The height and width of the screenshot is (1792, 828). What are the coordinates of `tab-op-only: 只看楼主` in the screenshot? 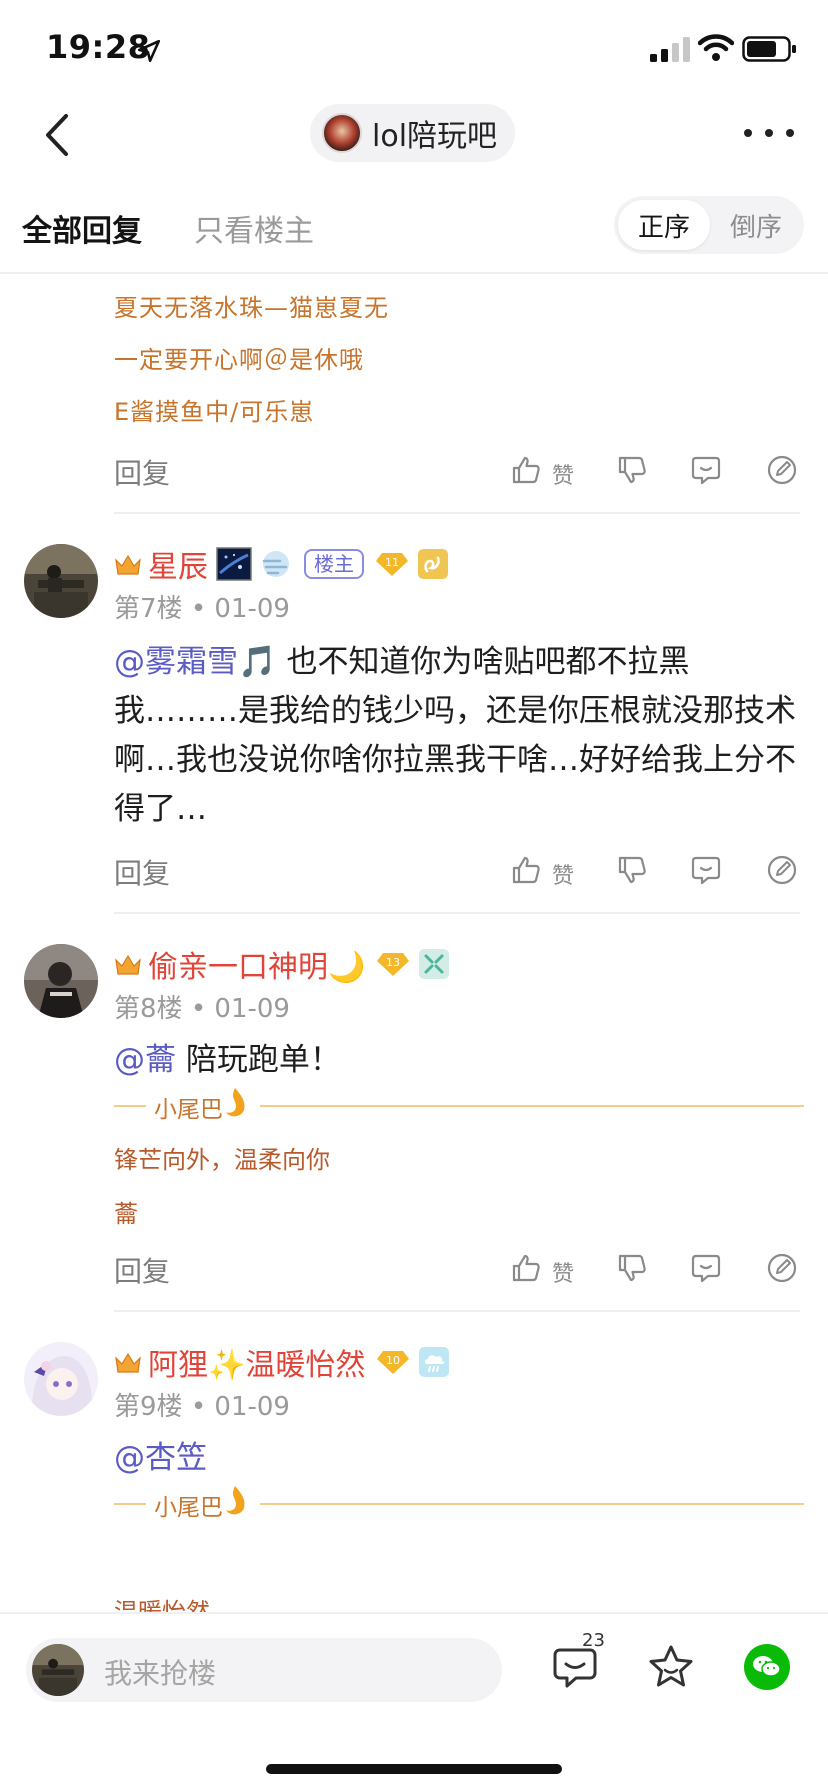 It's located at (254, 228).